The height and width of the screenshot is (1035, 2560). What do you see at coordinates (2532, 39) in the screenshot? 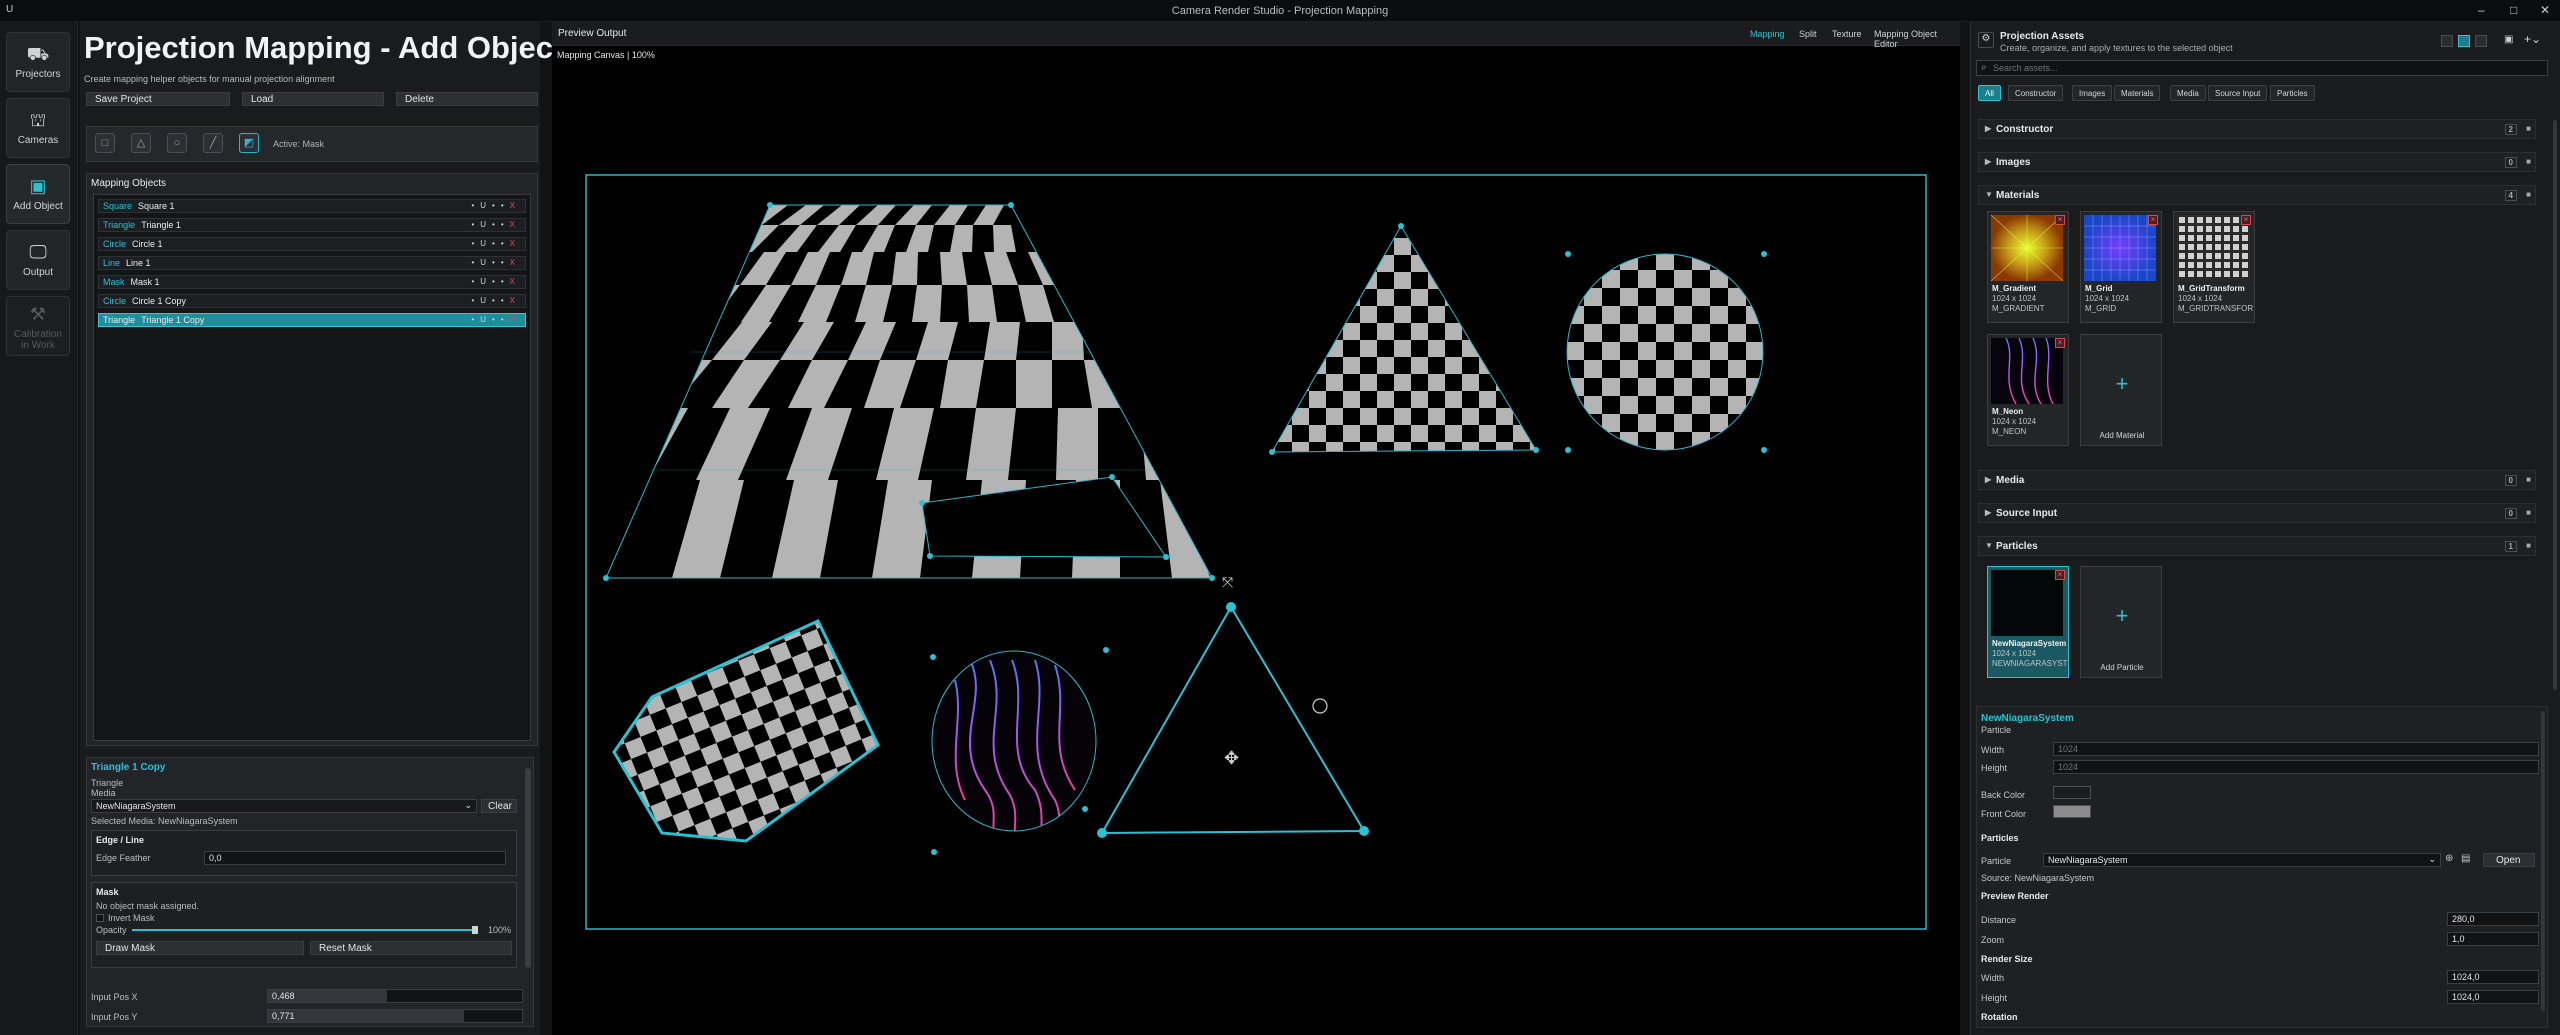
I see `add-asset-icon: +⌄` at bounding box center [2532, 39].